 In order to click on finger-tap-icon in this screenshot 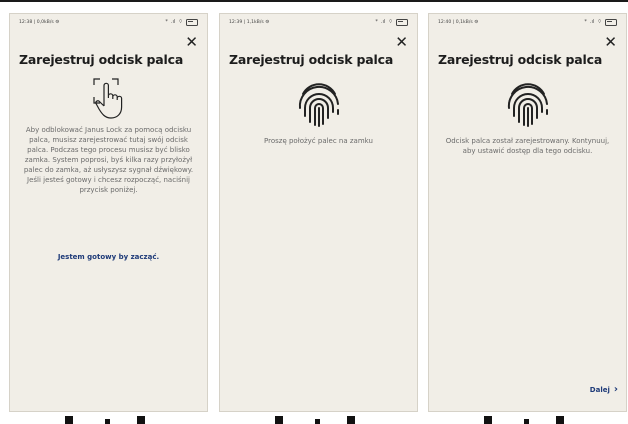, I will do `click(109, 100)`.